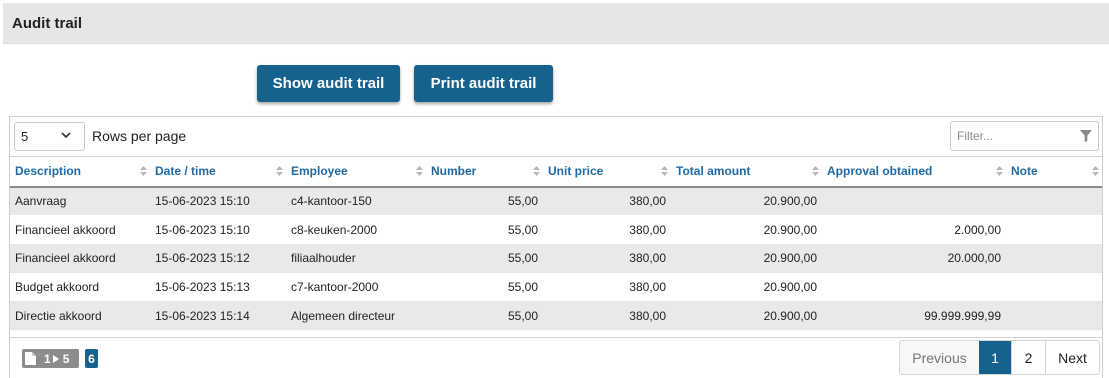 The height and width of the screenshot is (378, 1109). I want to click on column-header-note: Note, so click(1054, 172).